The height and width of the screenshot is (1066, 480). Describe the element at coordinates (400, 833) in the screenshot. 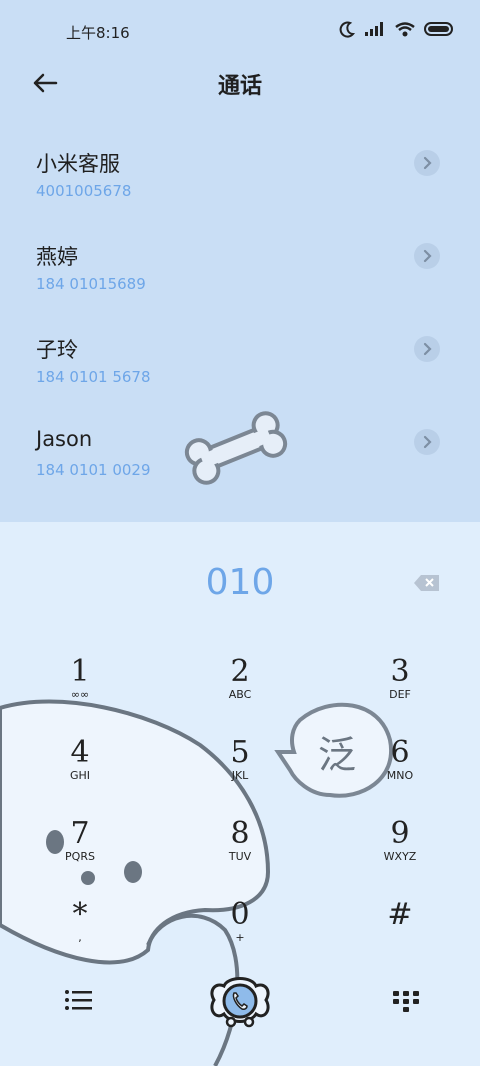

I see `key-digit: 9` at that location.